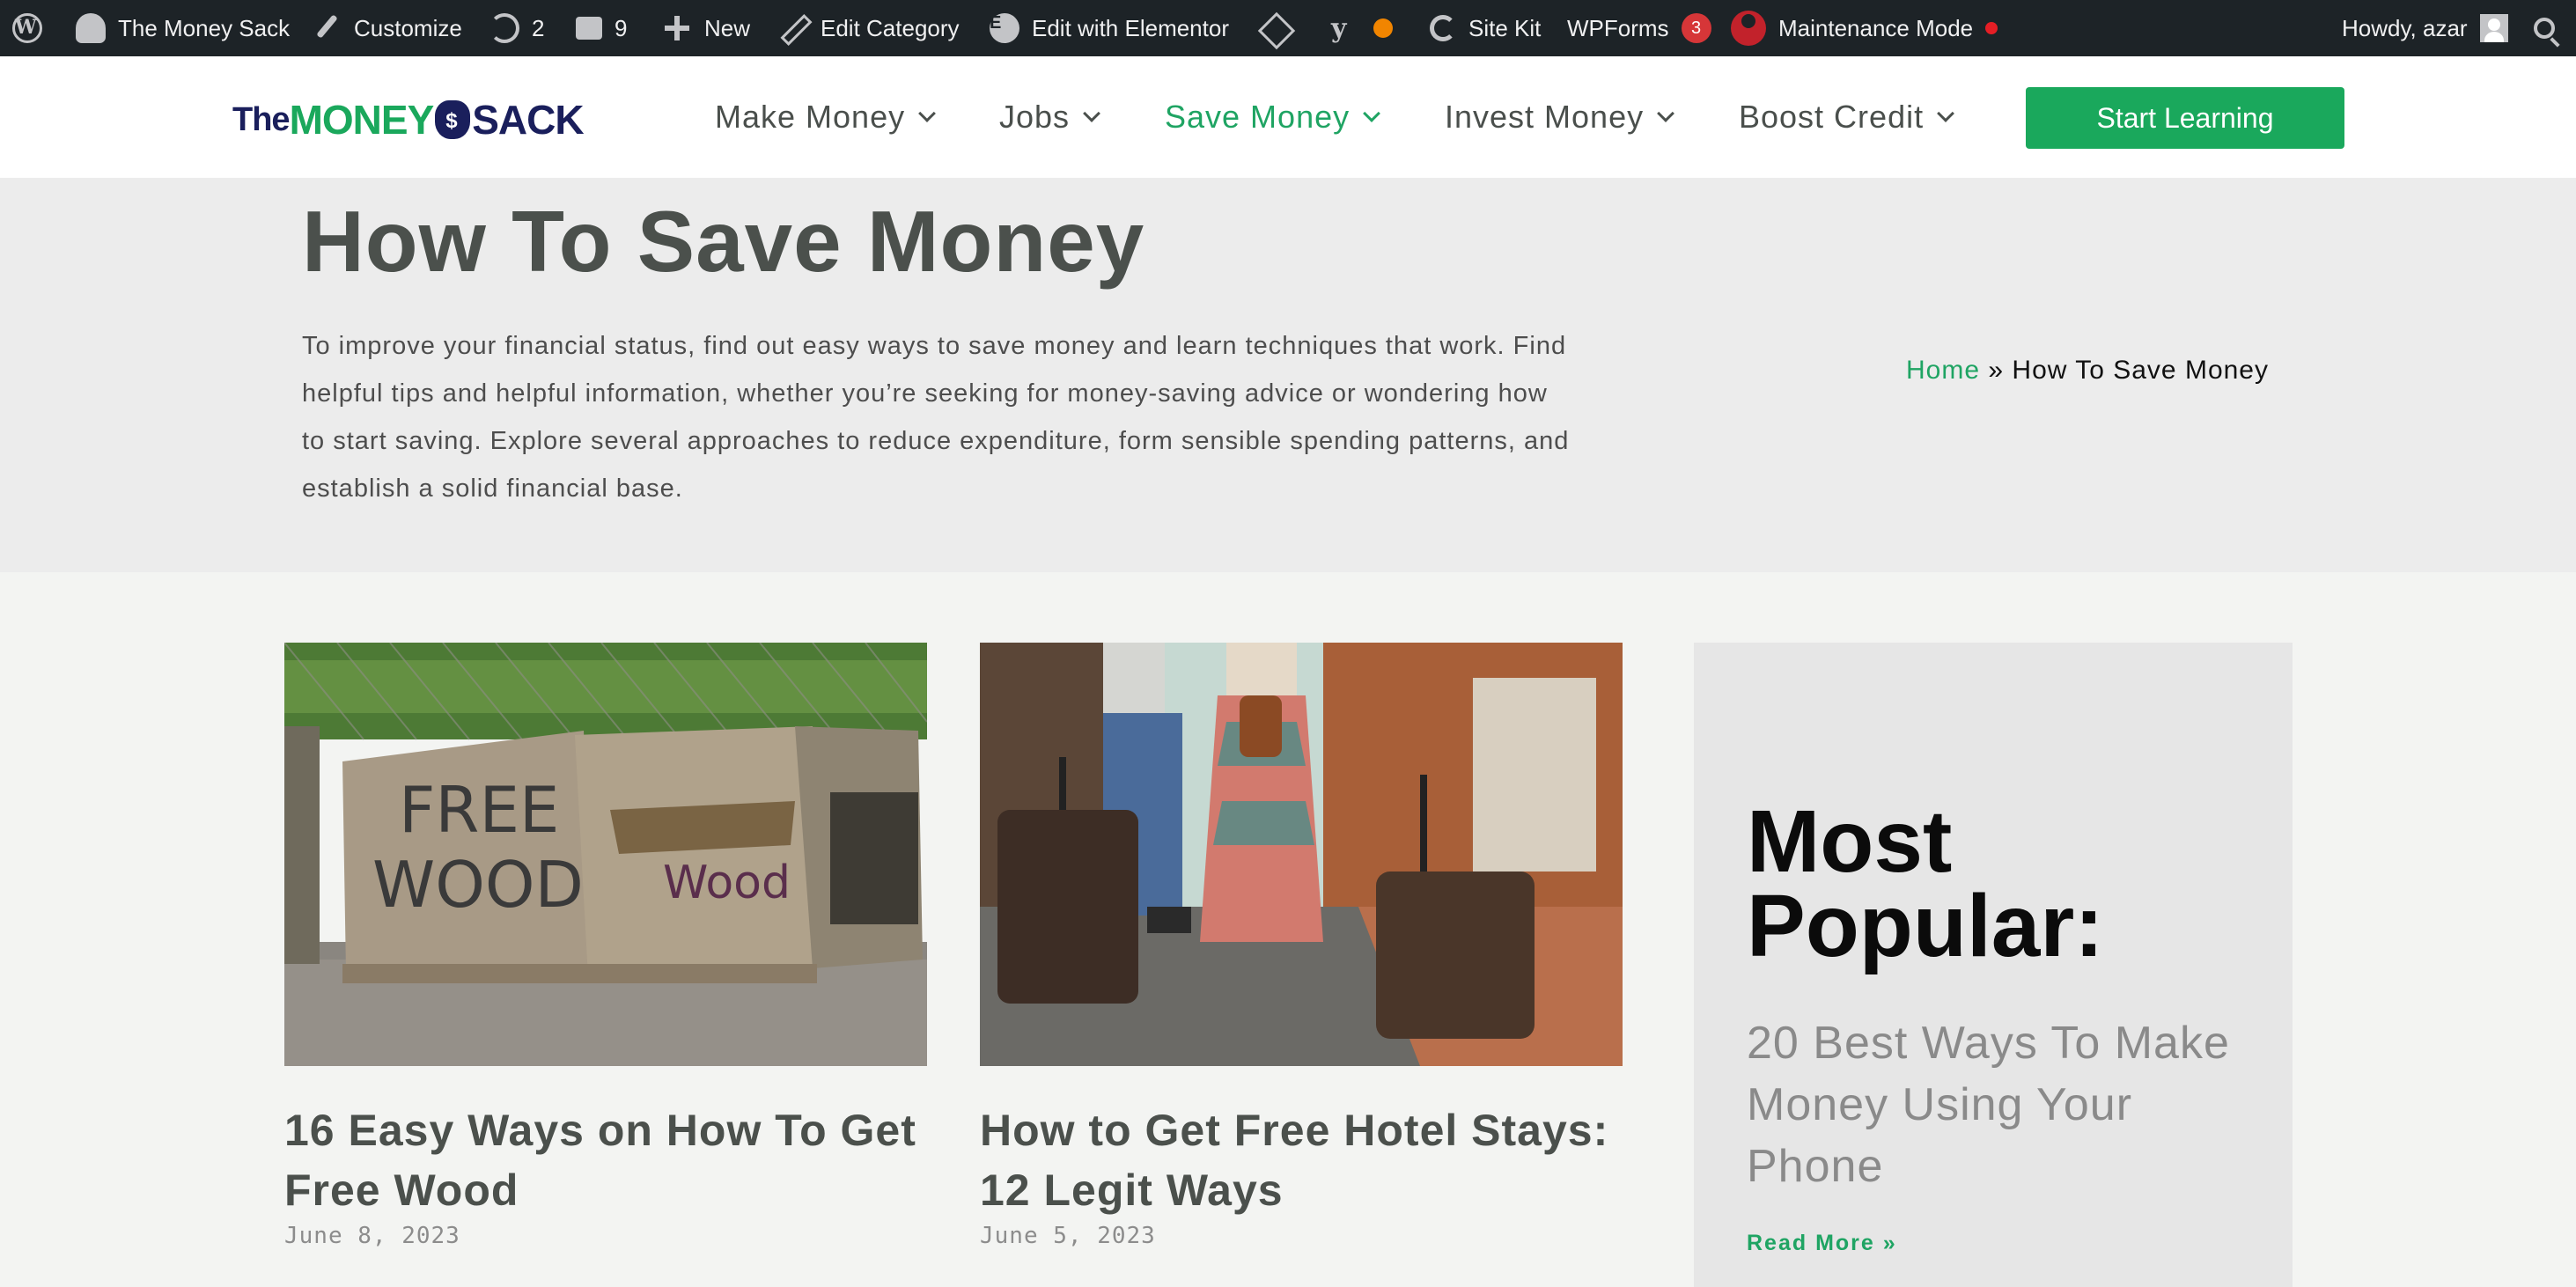 Image resolution: width=2576 pixels, height=1287 pixels. What do you see at coordinates (1258, 117) in the screenshot?
I see `nav-label: Save Money` at bounding box center [1258, 117].